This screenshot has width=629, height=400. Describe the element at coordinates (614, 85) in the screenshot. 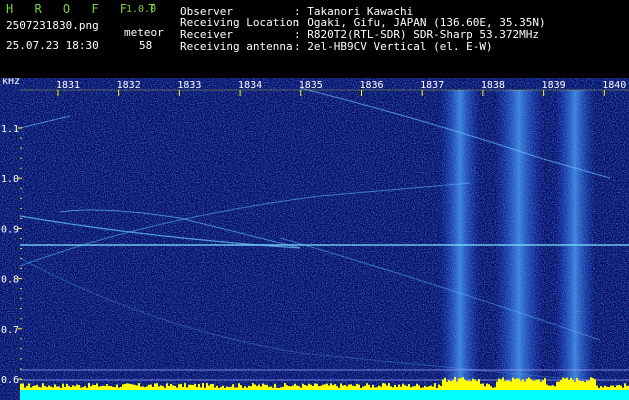

I see `time-tick-label: 1840` at that location.